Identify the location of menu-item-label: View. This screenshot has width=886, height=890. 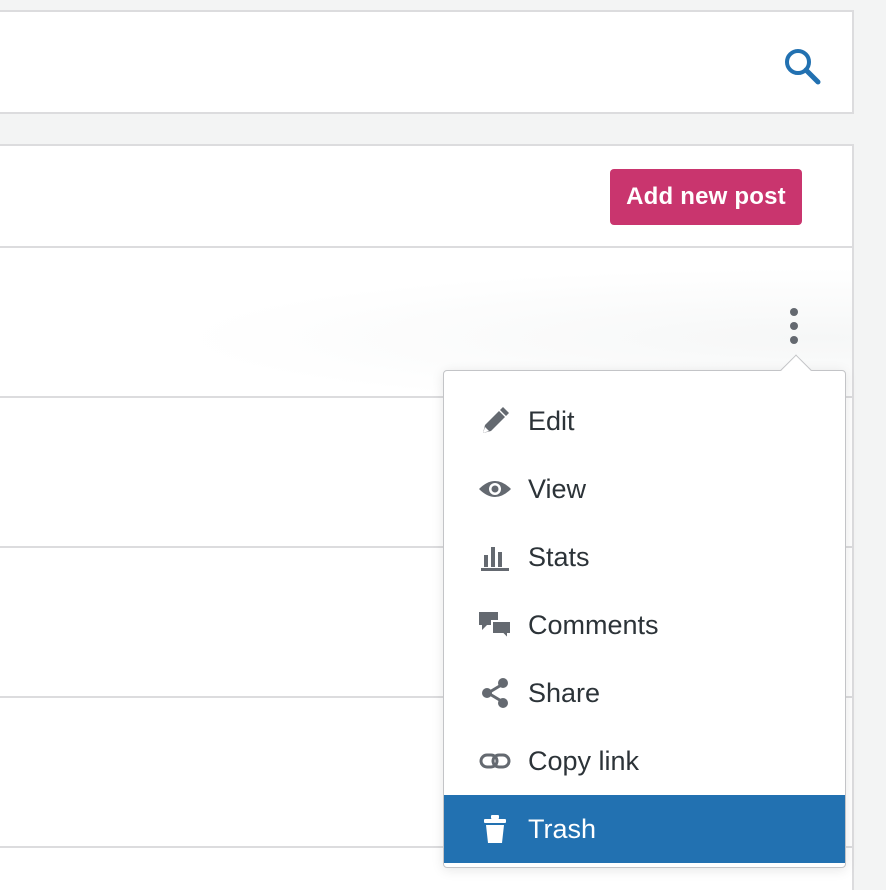
(557, 488).